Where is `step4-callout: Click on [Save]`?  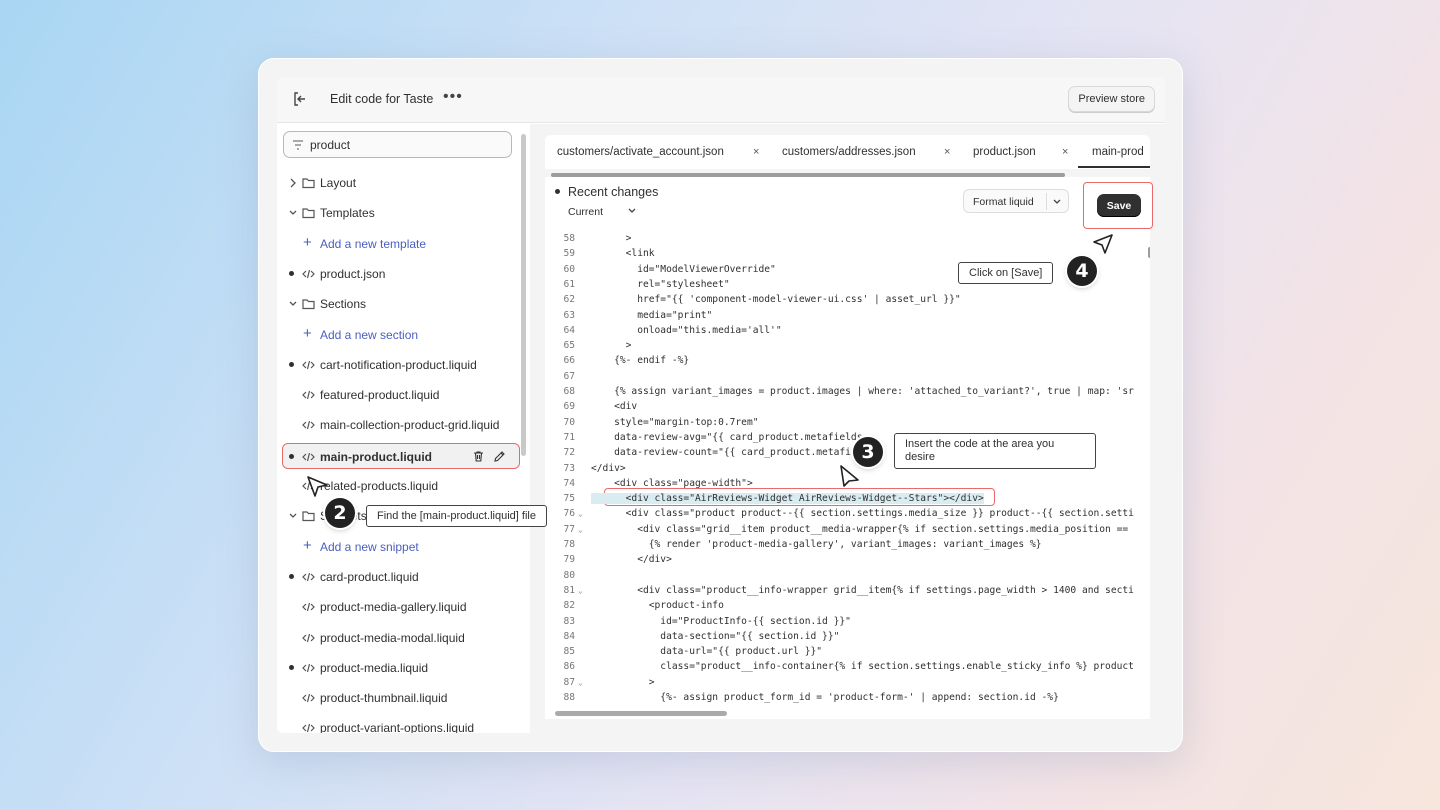 step4-callout: Click on [Save] is located at coordinates (1006, 273).